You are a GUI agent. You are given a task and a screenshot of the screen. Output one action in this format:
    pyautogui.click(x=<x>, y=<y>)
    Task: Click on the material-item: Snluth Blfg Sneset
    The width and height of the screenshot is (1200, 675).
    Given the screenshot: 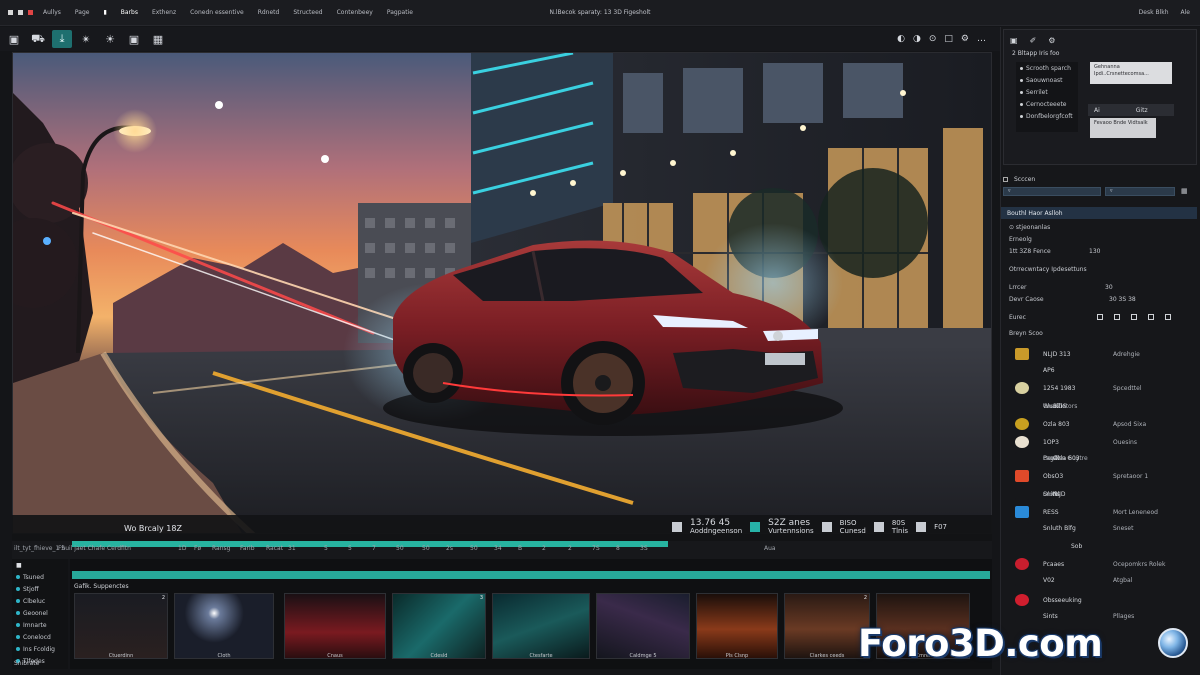 What is the action you would take?
    pyautogui.click(x=1105, y=528)
    